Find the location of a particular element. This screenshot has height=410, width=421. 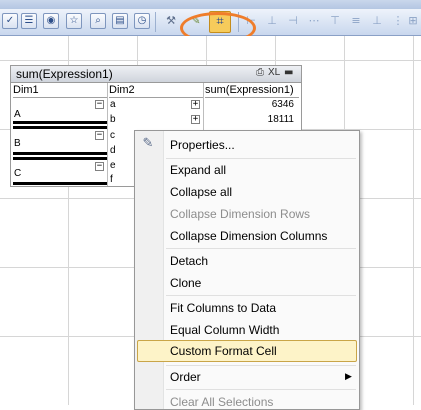

toolbar-separator is located at coordinates (155, 22).